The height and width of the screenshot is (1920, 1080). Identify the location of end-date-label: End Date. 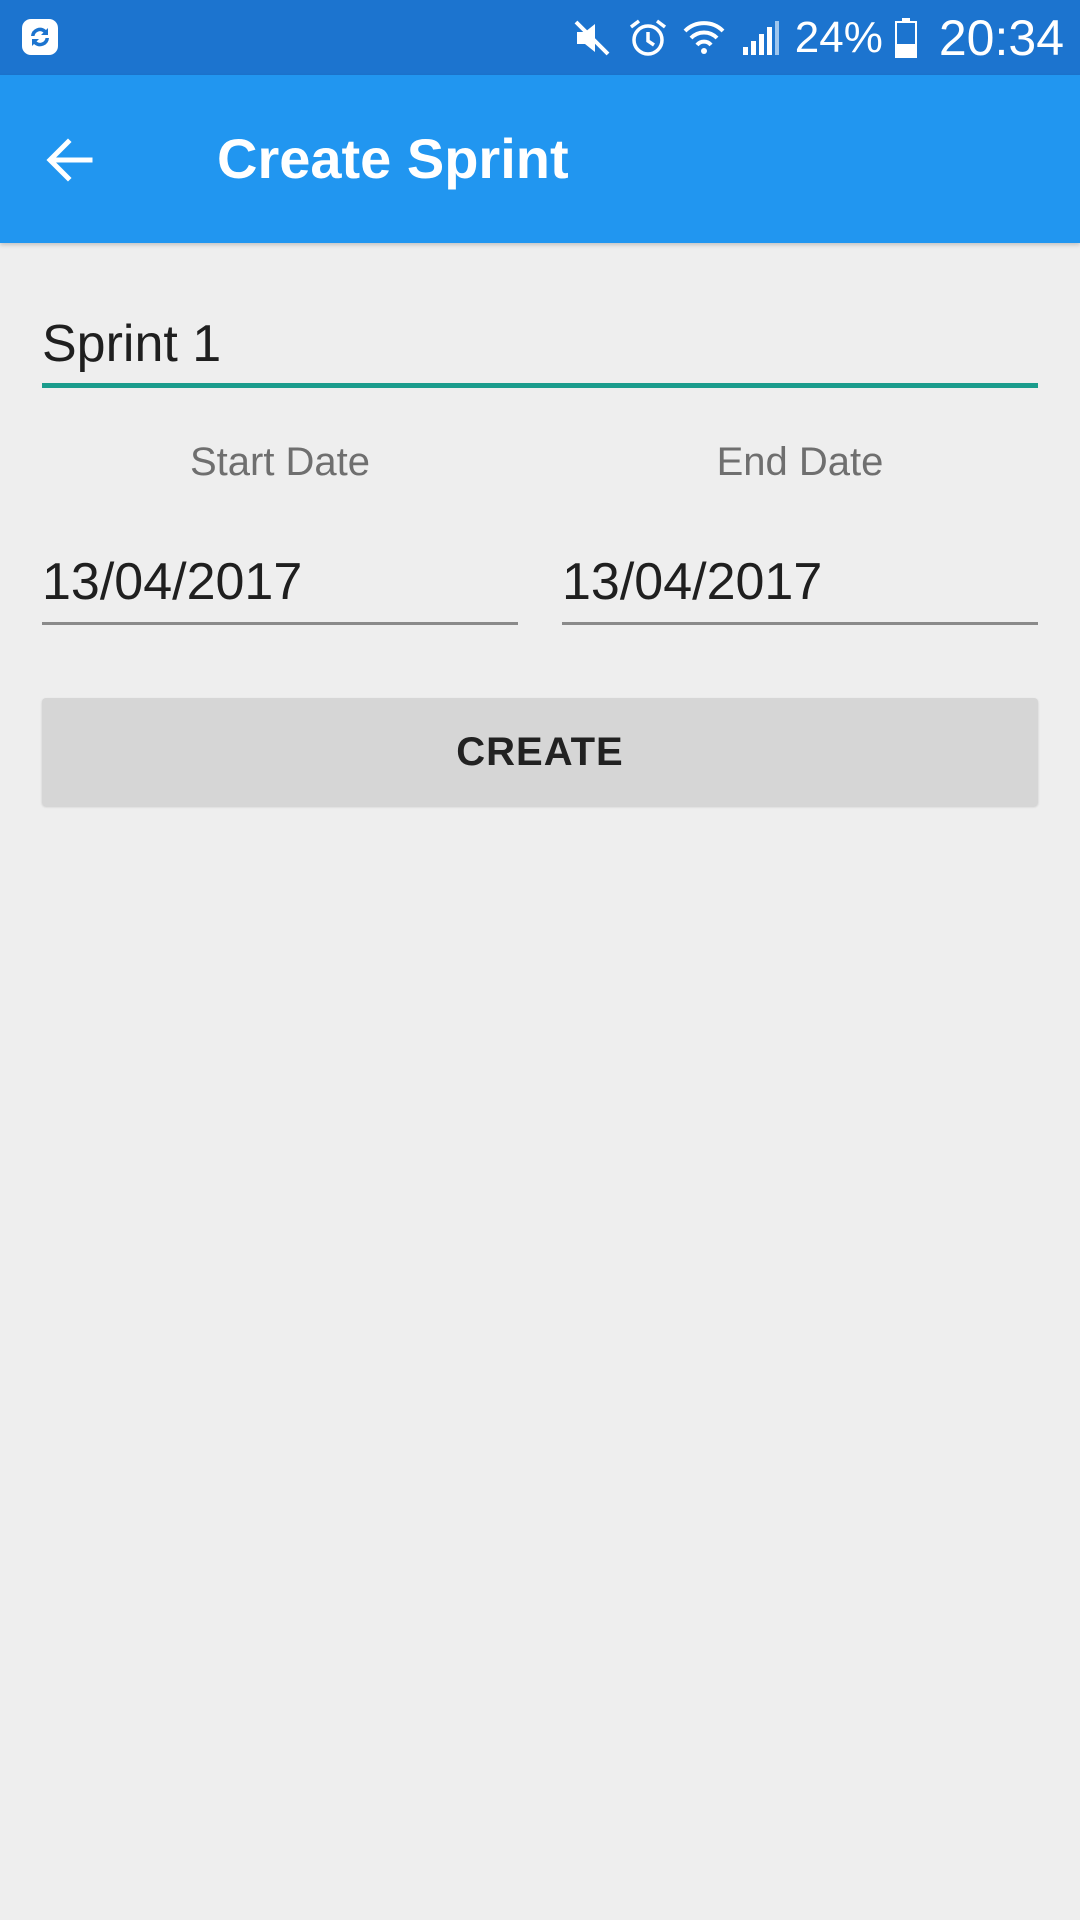
(800, 462).